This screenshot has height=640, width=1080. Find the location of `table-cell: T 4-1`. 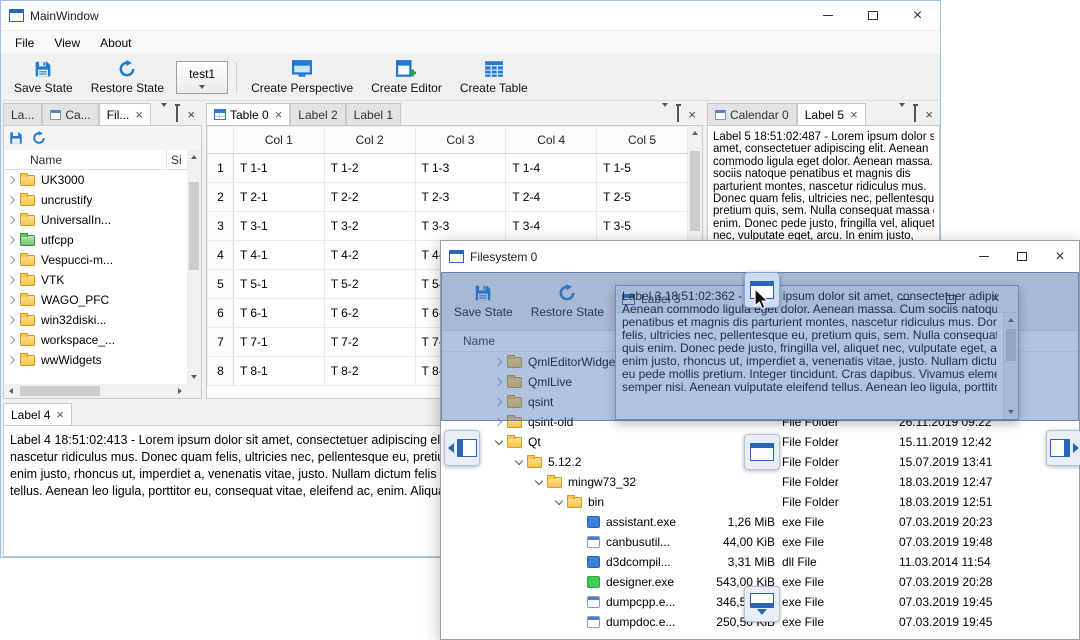

table-cell: T 4-1 is located at coordinates (278, 255).